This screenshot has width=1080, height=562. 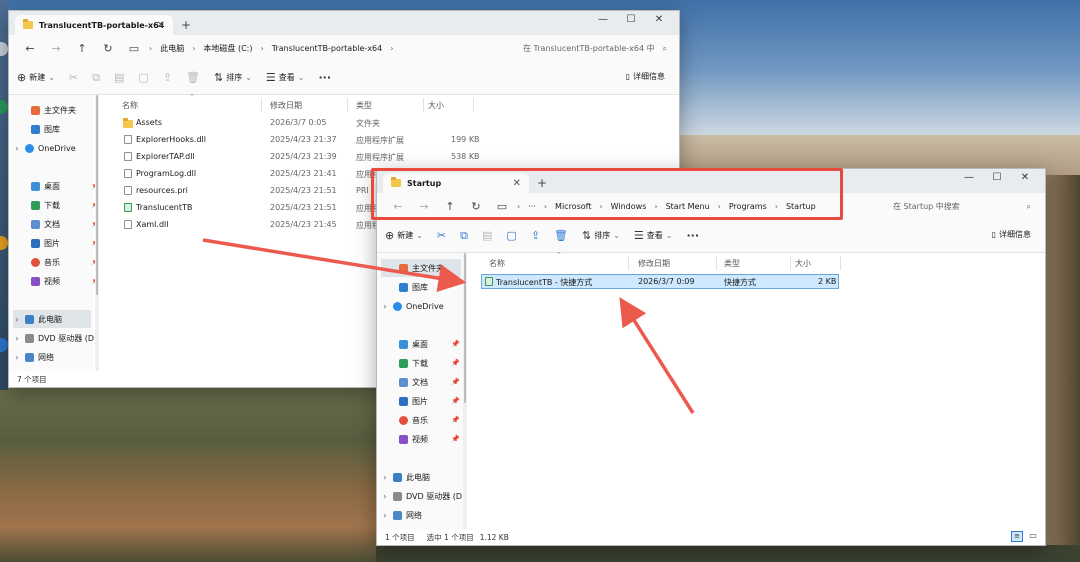 I want to click on annotation-arrows, so click(x=448, y=326).